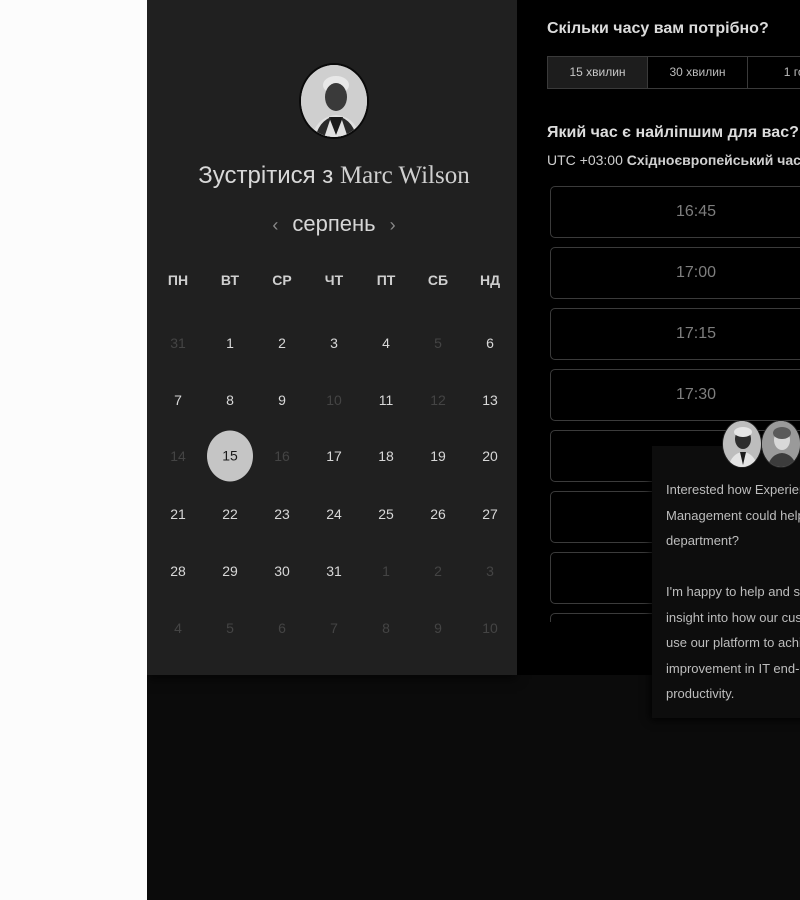 This screenshot has width=800, height=900. Describe the element at coordinates (696, 333) in the screenshot. I see `time-slot-label: 17:15` at that location.